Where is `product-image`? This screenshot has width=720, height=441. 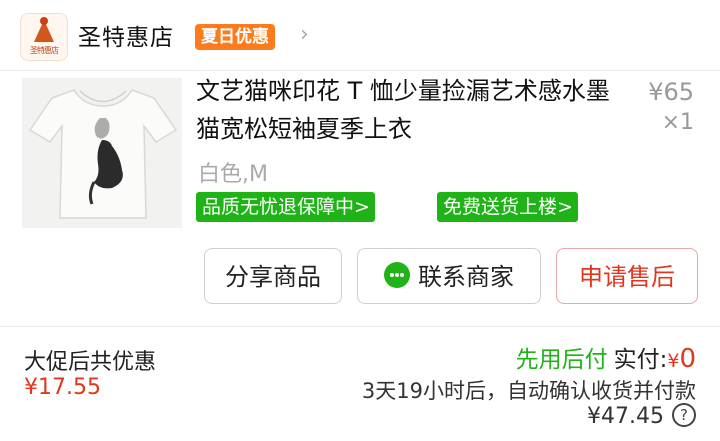 product-image is located at coordinates (102, 153).